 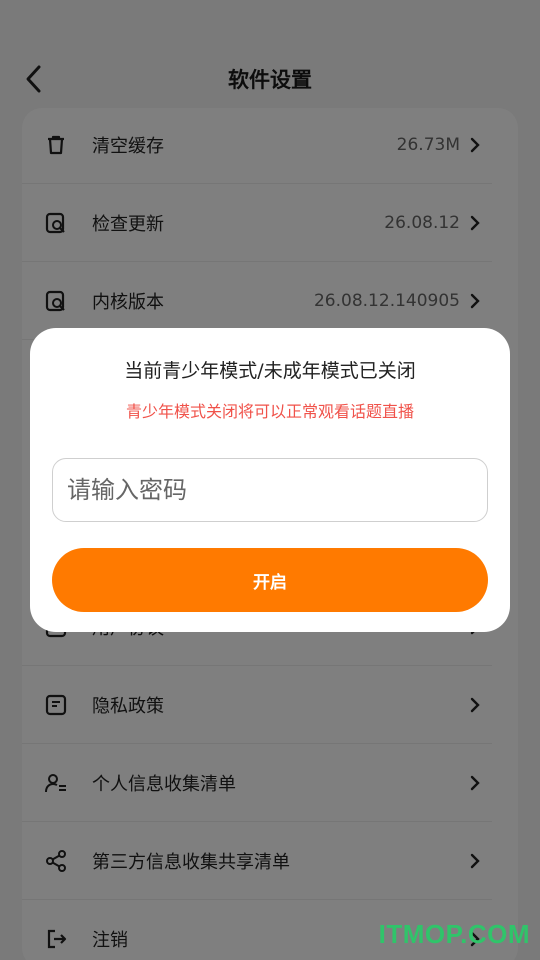 What do you see at coordinates (270, 580) in the screenshot?
I see `open-button: 开启` at bounding box center [270, 580].